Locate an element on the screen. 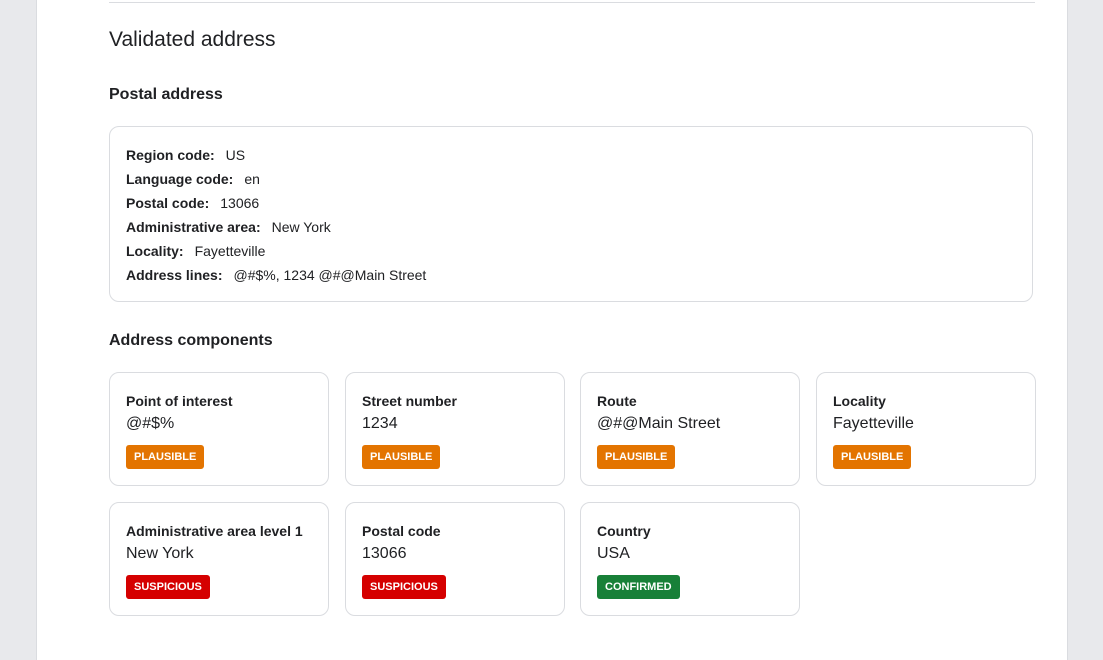 The width and height of the screenshot is (1103, 660). postal-row-postal-code: Postal code: 13066 is located at coordinates (192, 203).